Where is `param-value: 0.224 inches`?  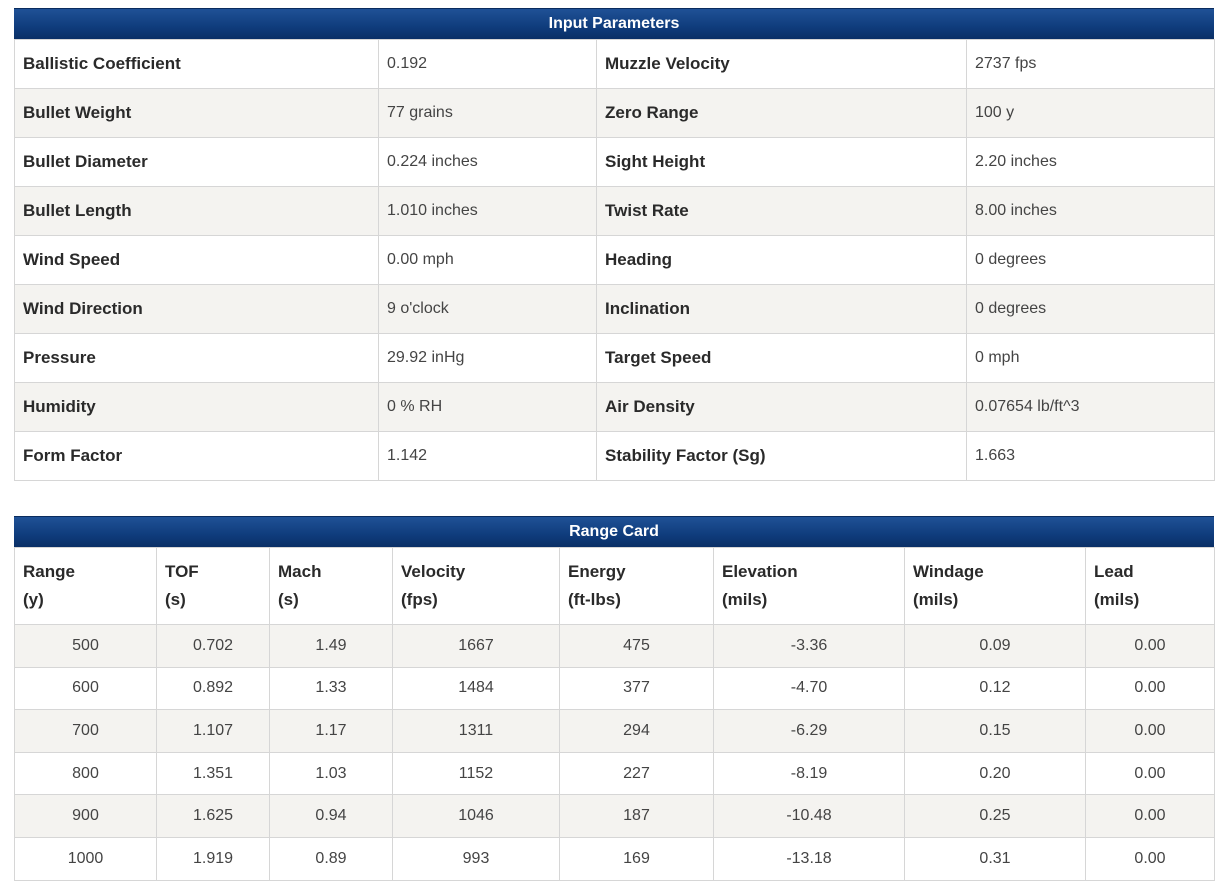 param-value: 0.224 inches is located at coordinates (487, 162).